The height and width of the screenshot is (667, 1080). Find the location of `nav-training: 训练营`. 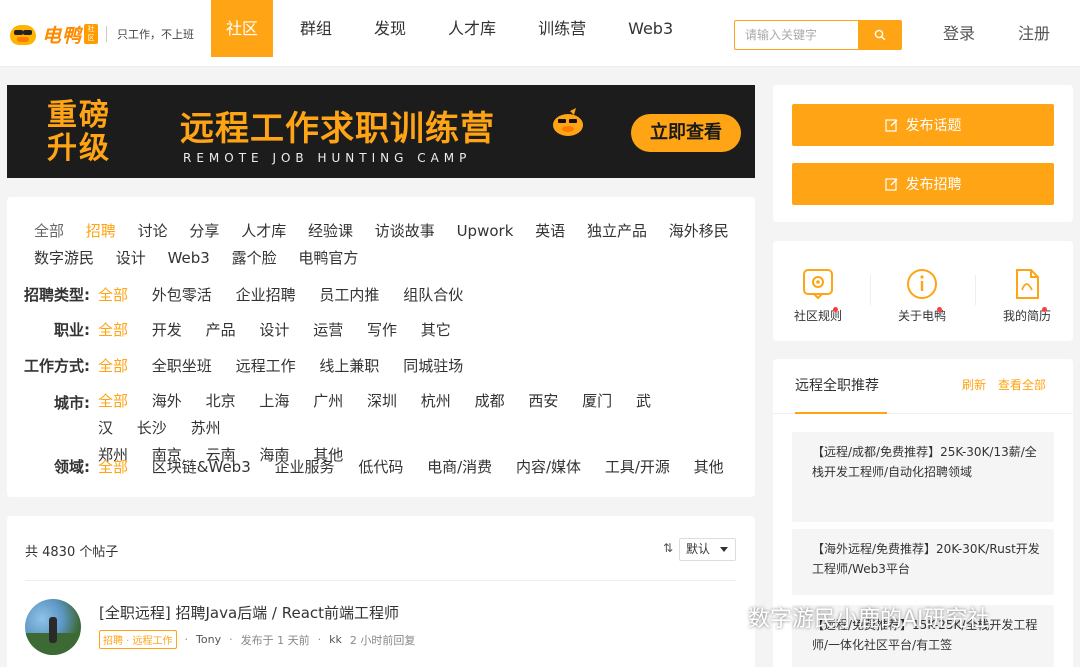

nav-training: 训练营 is located at coordinates (562, 28).